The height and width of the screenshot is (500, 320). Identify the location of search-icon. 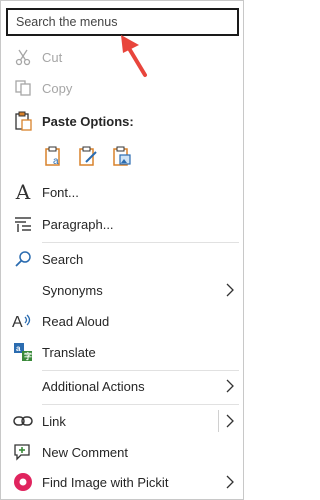
(23, 259).